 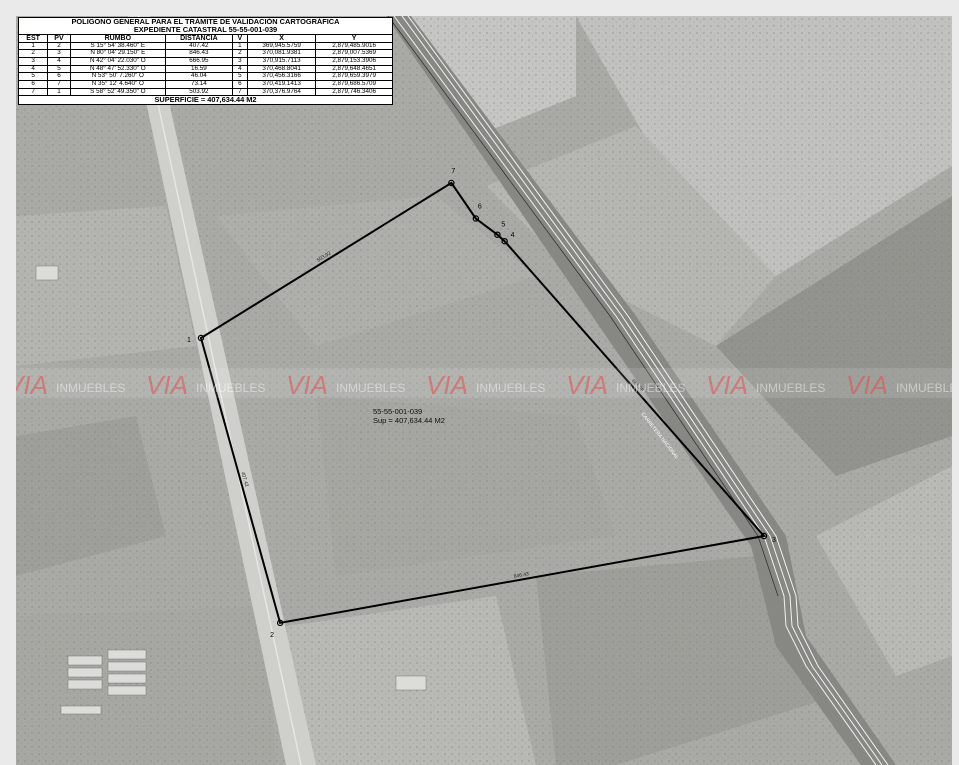 I want to click on vertex-label: 7, so click(x=453, y=171).